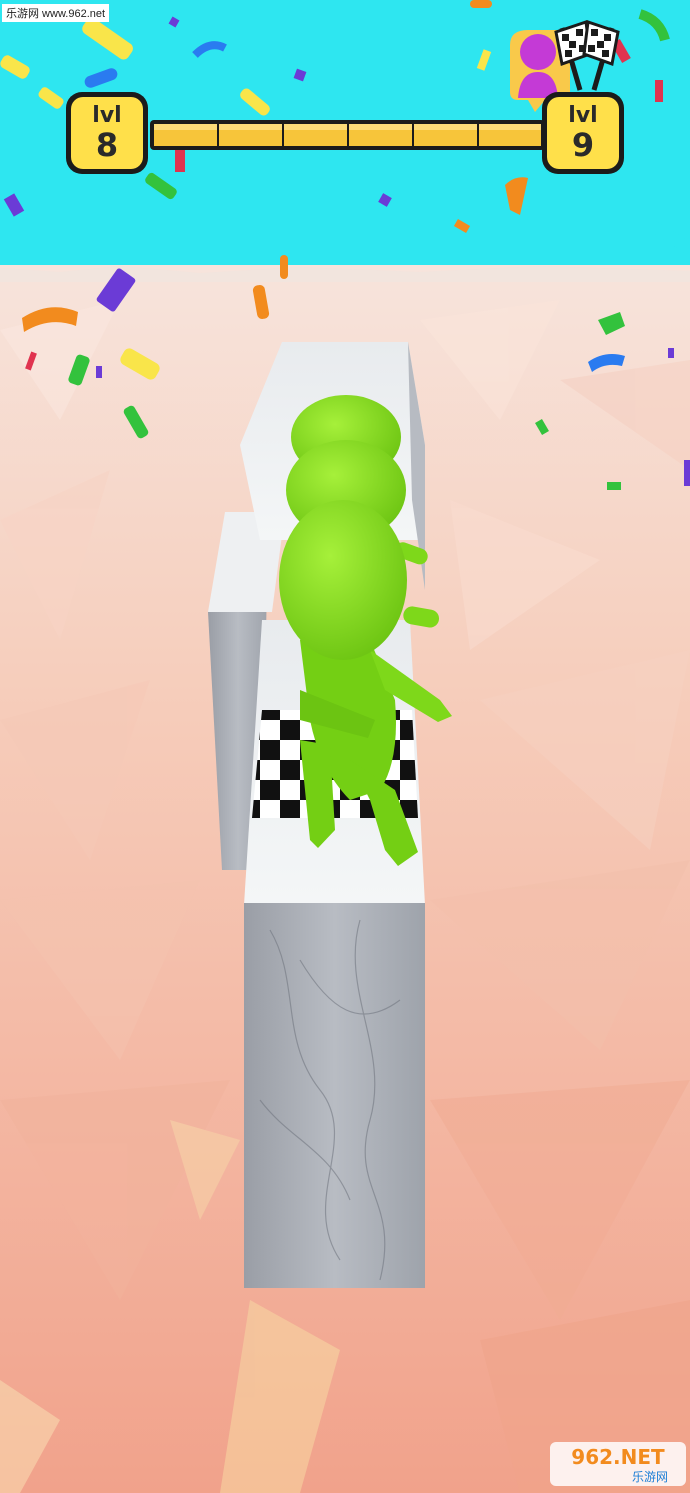  Describe the element at coordinates (650, 1477) in the screenshot. I see `watermark-bottom-sub: 乐游网` at that location.